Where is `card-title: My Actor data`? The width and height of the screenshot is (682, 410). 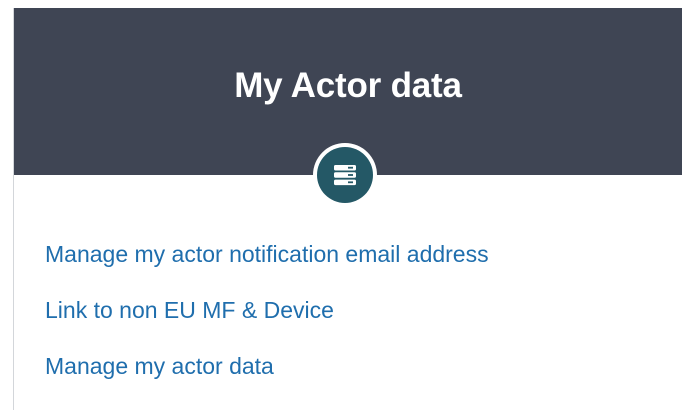 card-title: My Actor data is located at coordinates (348, 85).